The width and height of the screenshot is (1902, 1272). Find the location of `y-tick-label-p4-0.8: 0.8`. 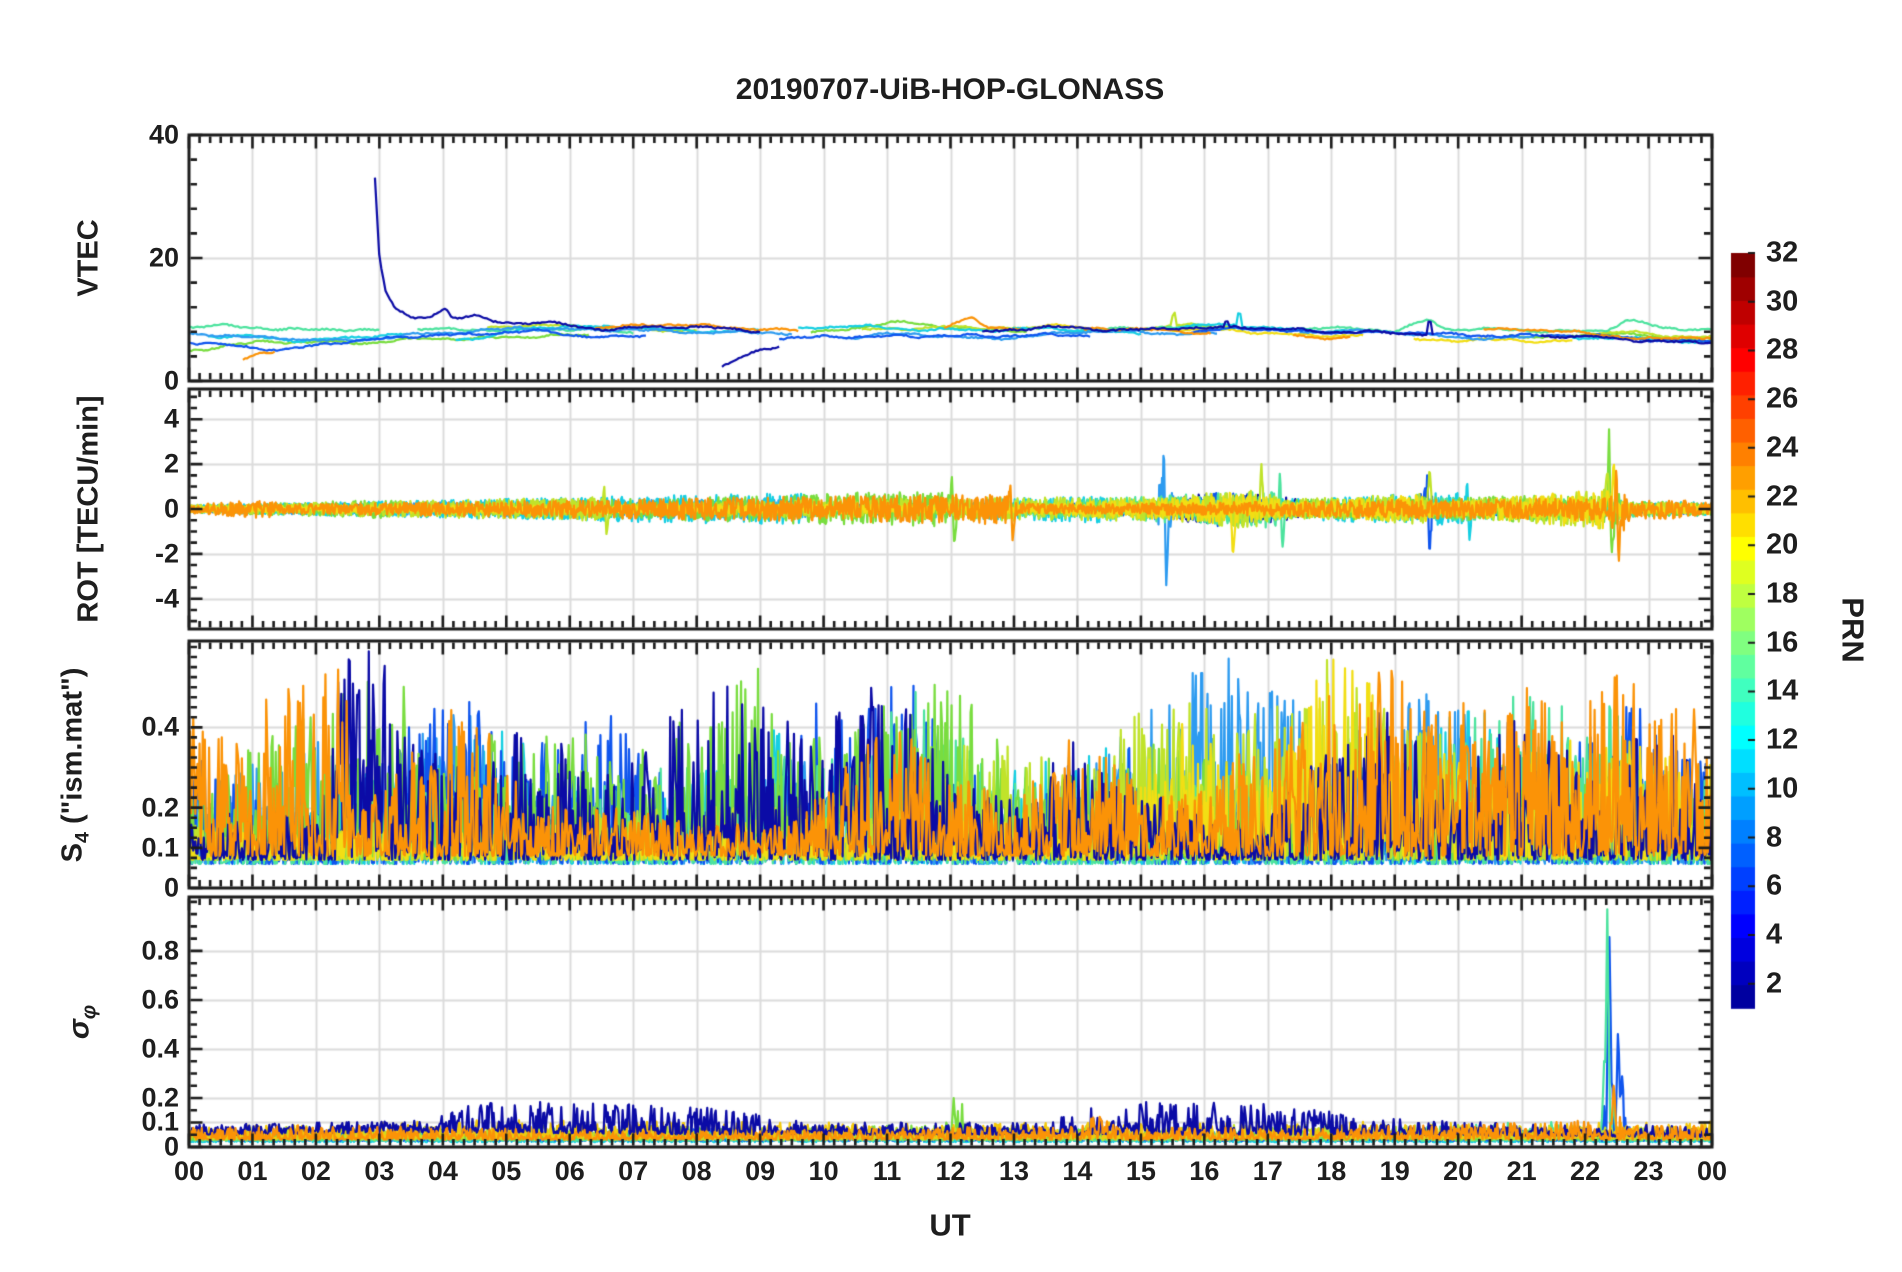

y-tick-label-p4-0.8: 0.8 is located at coordinates (160, 950).